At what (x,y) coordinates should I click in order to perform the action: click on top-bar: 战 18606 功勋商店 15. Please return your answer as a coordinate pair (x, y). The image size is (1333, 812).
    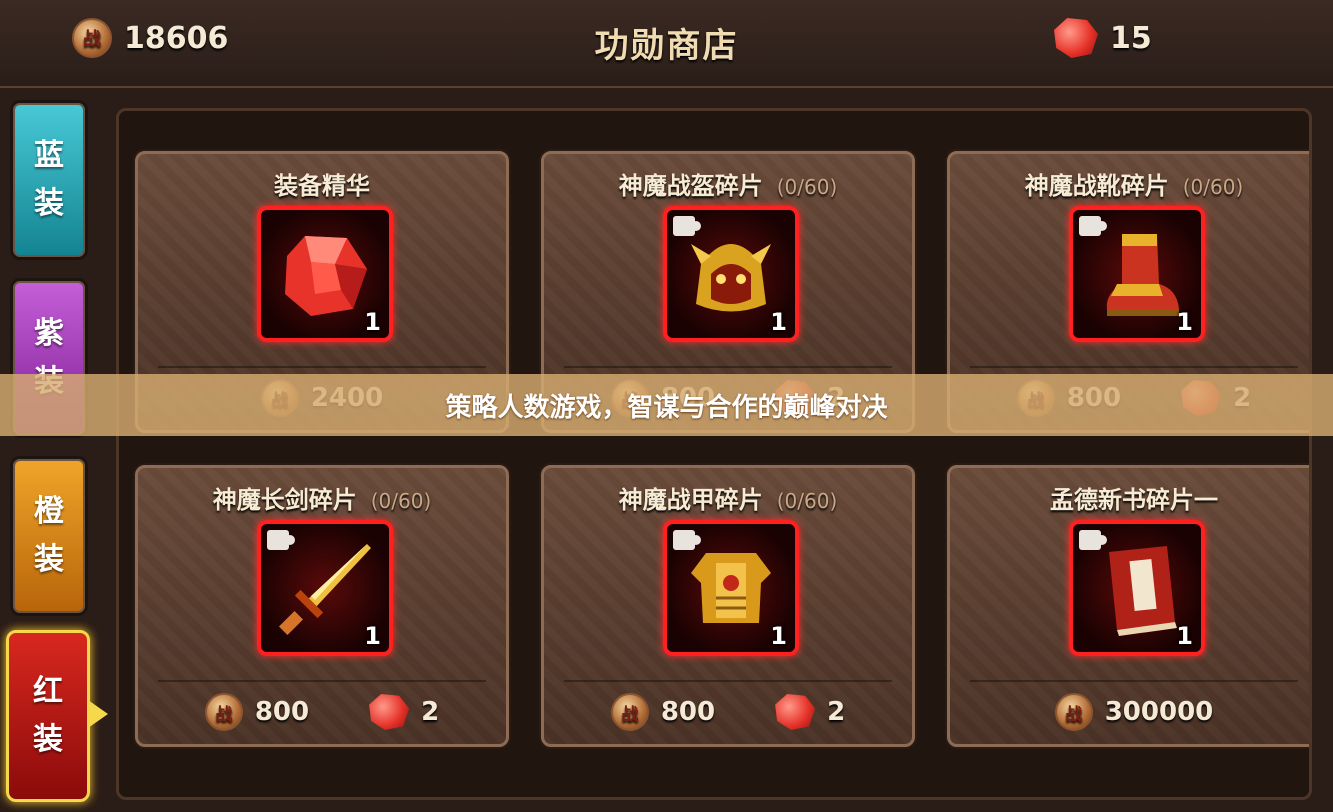
    Looking at the image, I should click on (666, 44).